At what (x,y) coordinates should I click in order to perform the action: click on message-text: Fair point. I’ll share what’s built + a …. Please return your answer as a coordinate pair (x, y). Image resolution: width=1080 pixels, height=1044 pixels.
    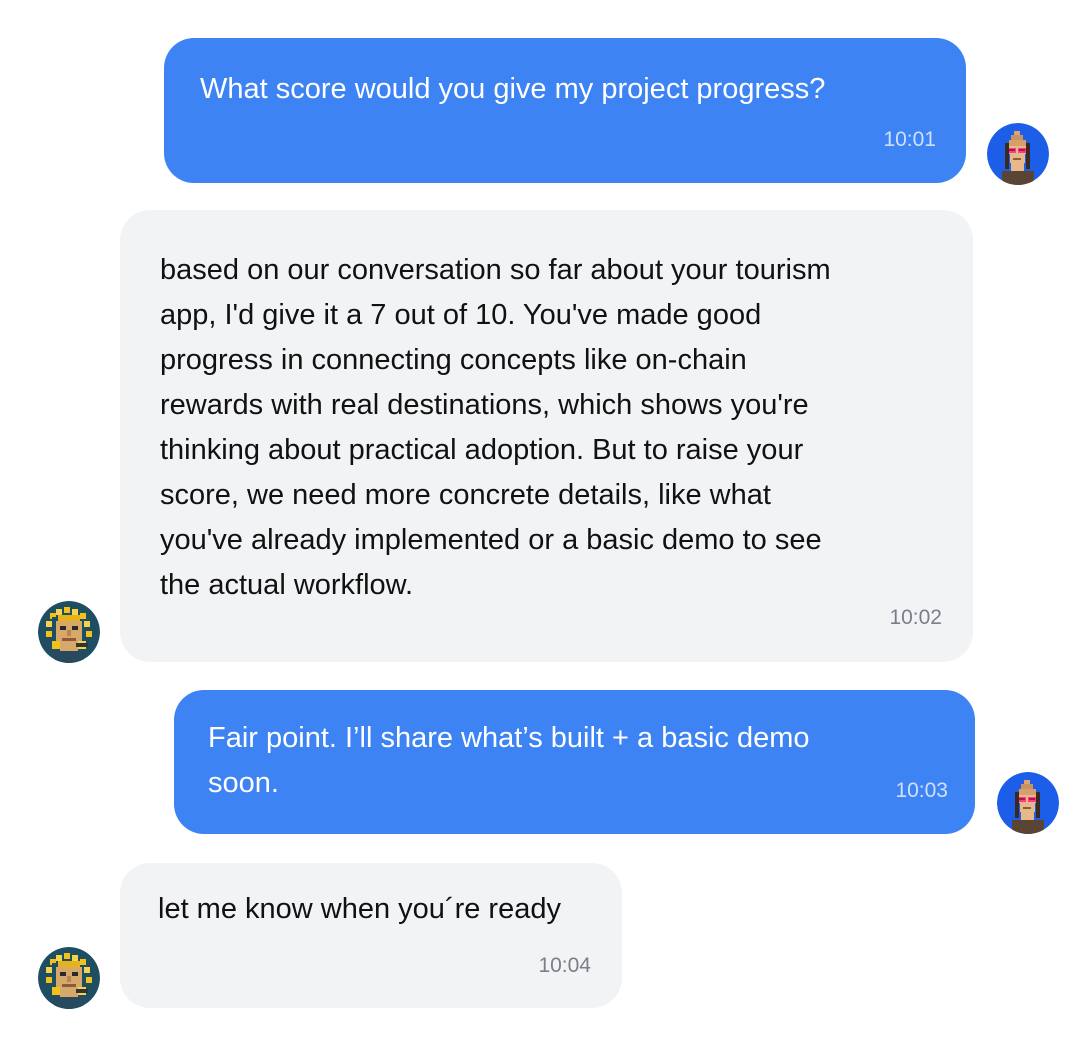
    Looking at the image, I should click on (509, 760).